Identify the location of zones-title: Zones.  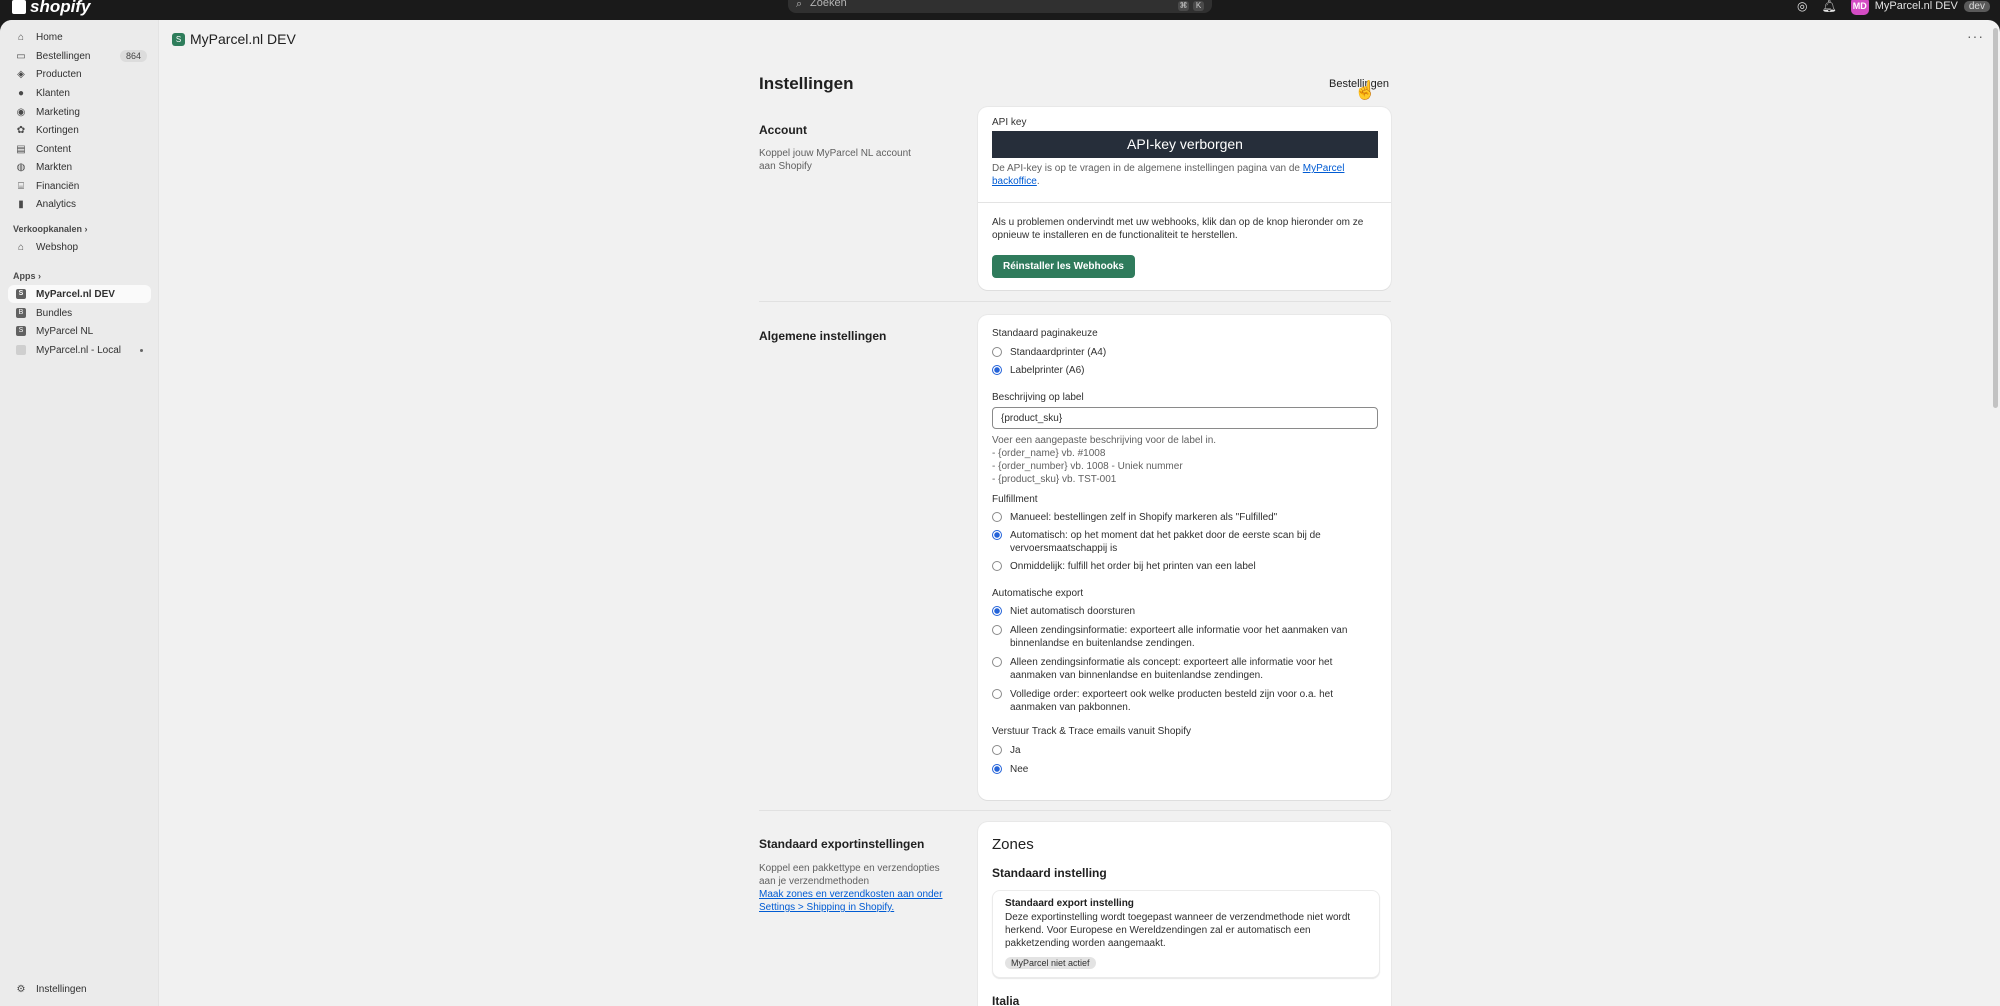
(1013, 844).